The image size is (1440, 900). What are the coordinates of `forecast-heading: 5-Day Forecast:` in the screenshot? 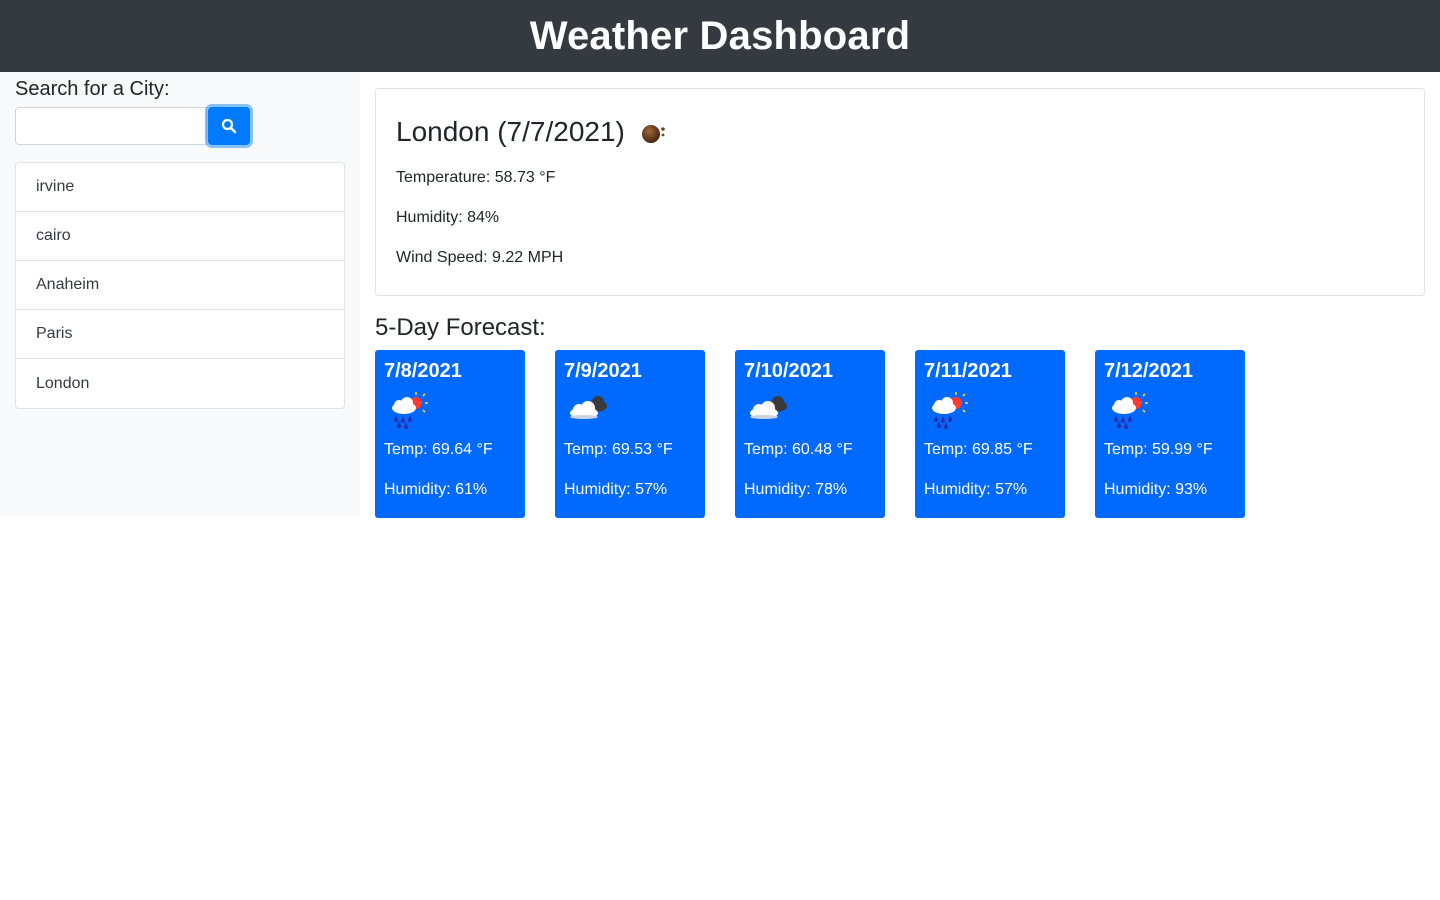 It's located at (460, 327).